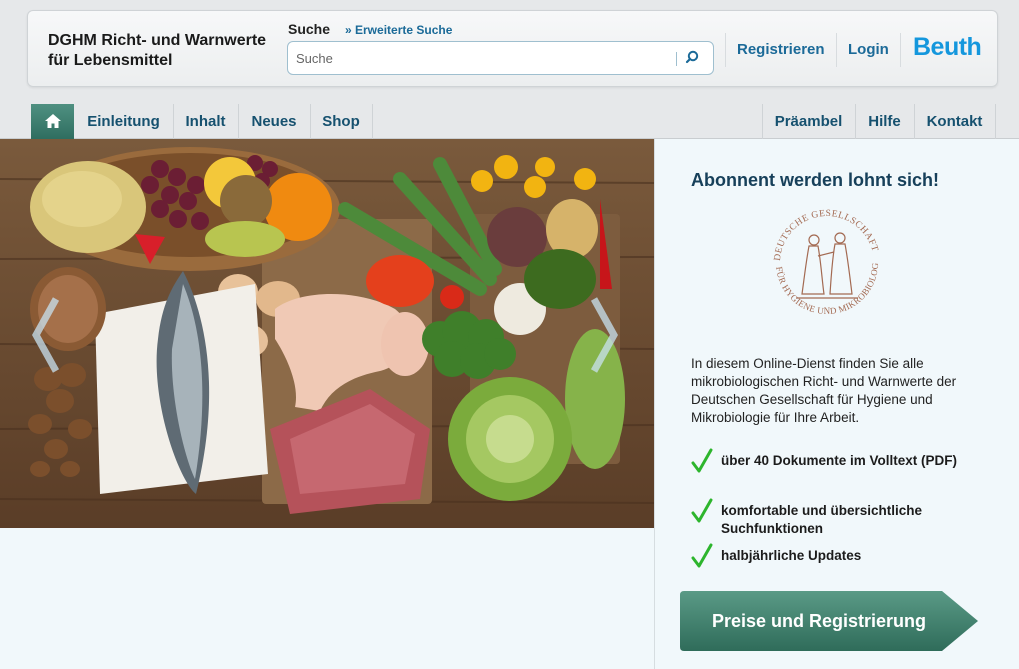 This screenshot has width=1019, height=669. What do you see at coordinates (123, 121) in the screenshot?
I see `nav-item-einleitung: Einleitung` at bounding box center [123, 121].